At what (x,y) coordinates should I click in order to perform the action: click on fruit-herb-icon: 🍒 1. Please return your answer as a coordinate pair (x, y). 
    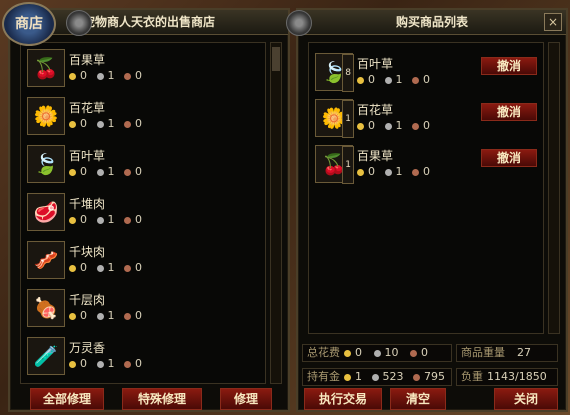
    Looking at the image, I should click on (334, 164).